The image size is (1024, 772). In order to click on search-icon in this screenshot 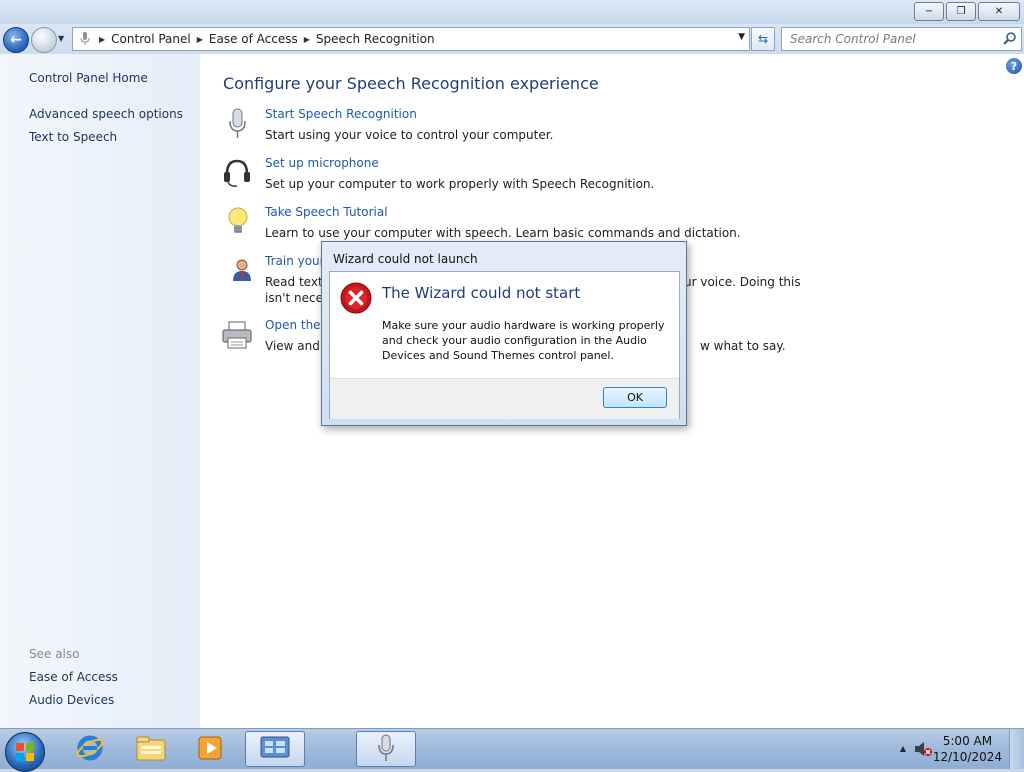, I will do `click(1010, 39)`.